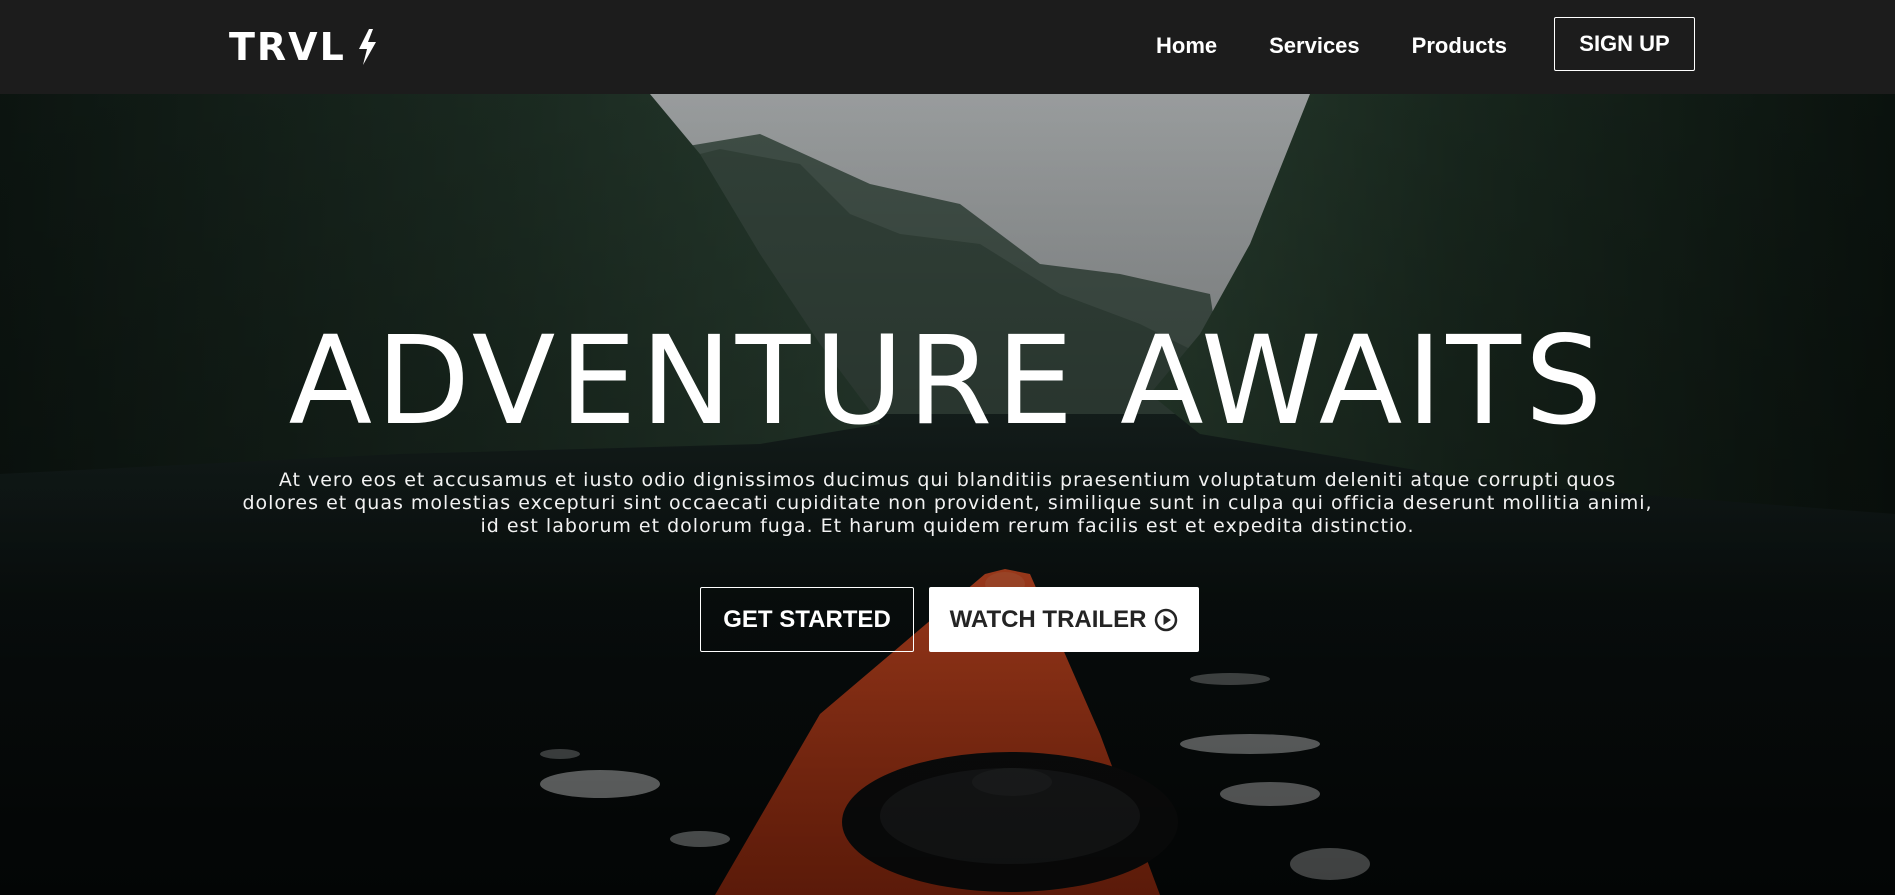 The image size is (1895, 895). I want to click on get-started-label: GET STARTED, so click(807, 619).